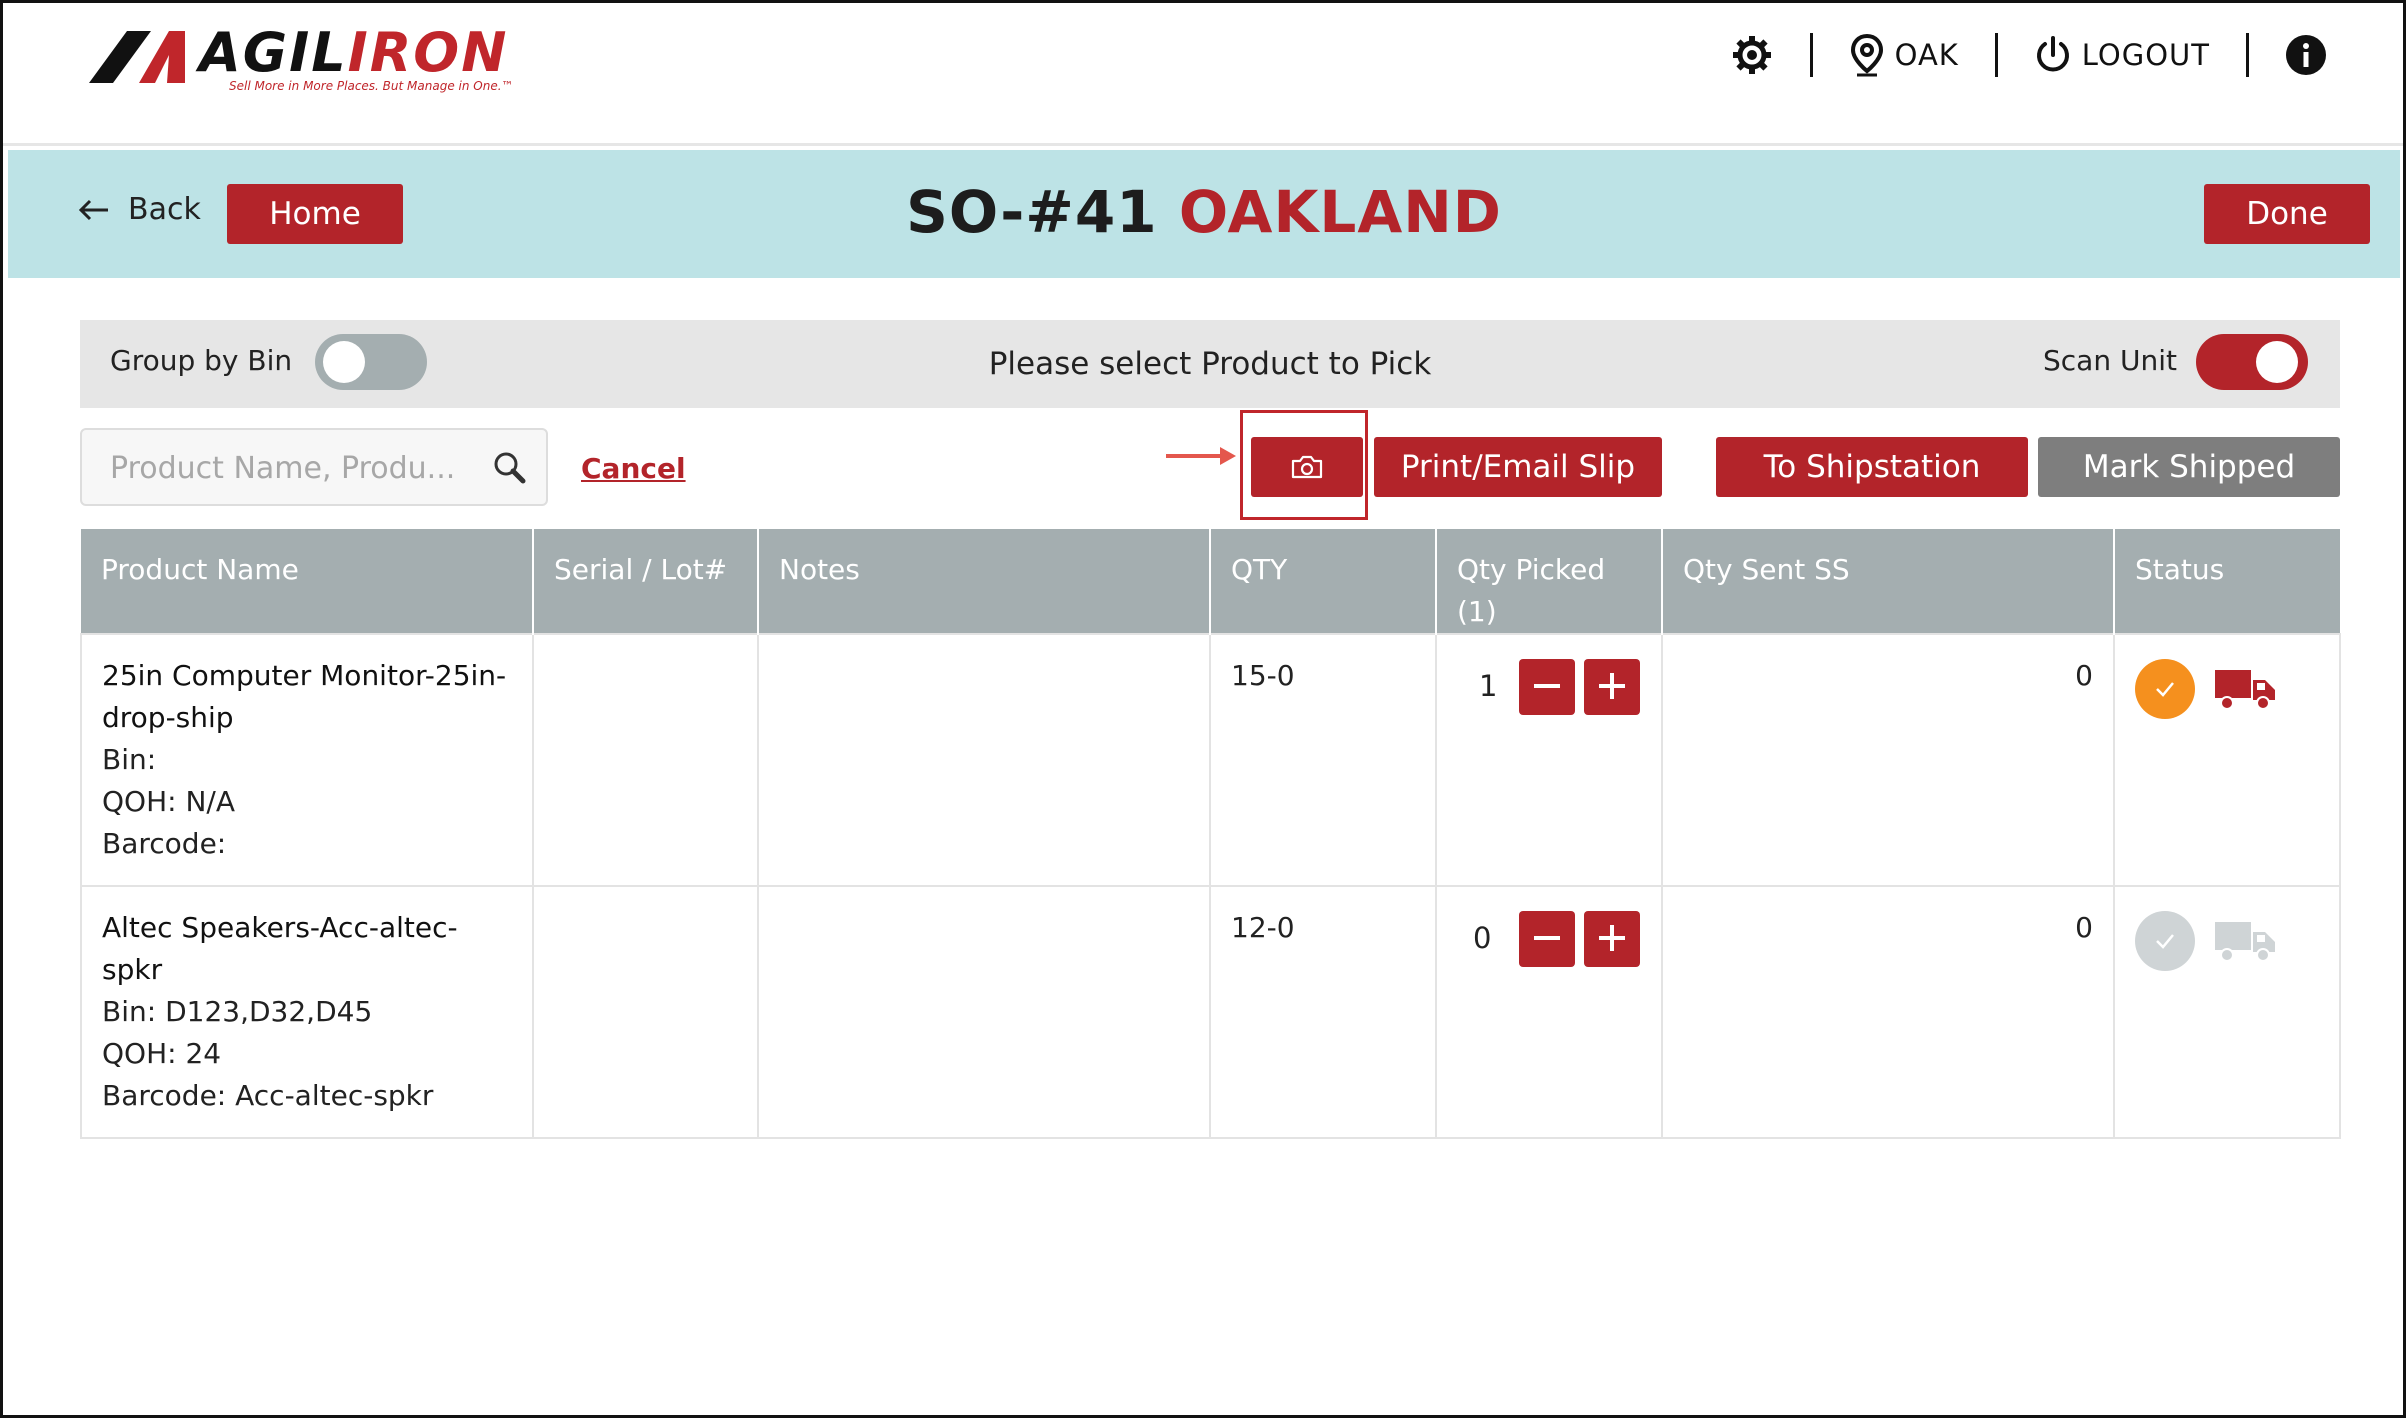  What do you see at coordinates (307, 581) in the screenshot?
I see `col-header-product-name: Product Name` at bounding box center [307, 581].